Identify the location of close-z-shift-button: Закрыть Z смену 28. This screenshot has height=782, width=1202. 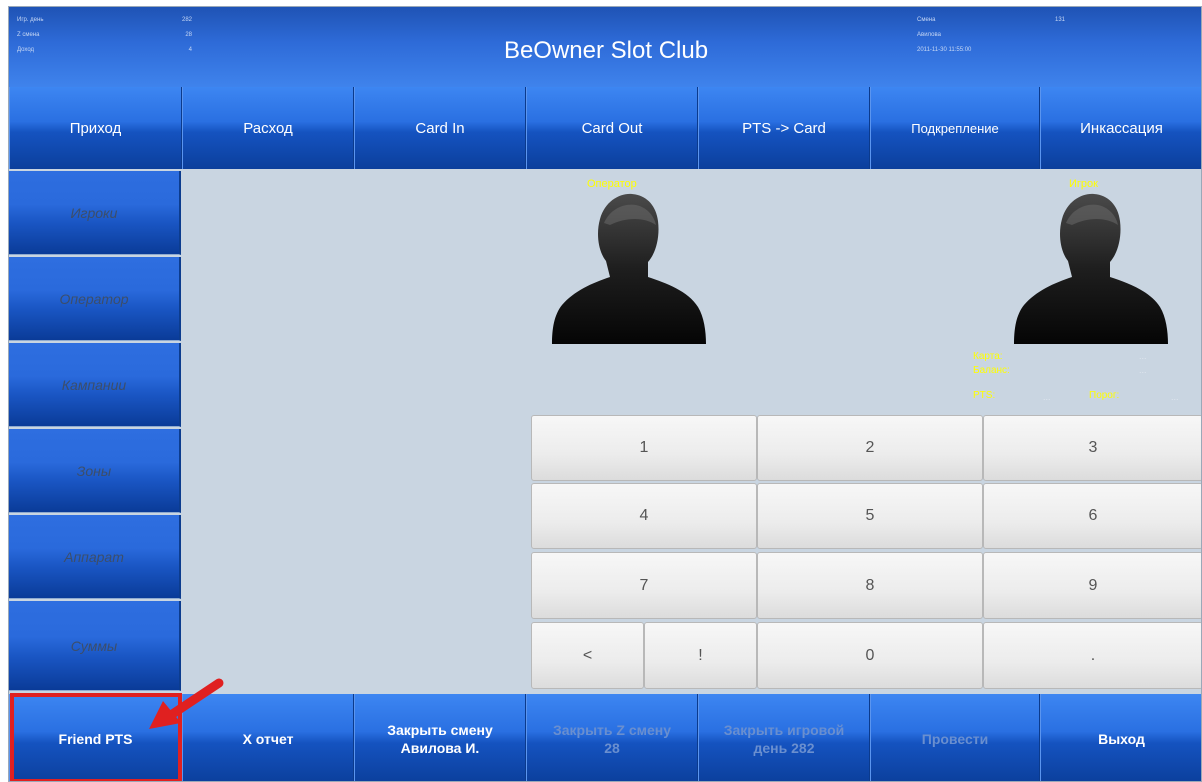
(612, 737).